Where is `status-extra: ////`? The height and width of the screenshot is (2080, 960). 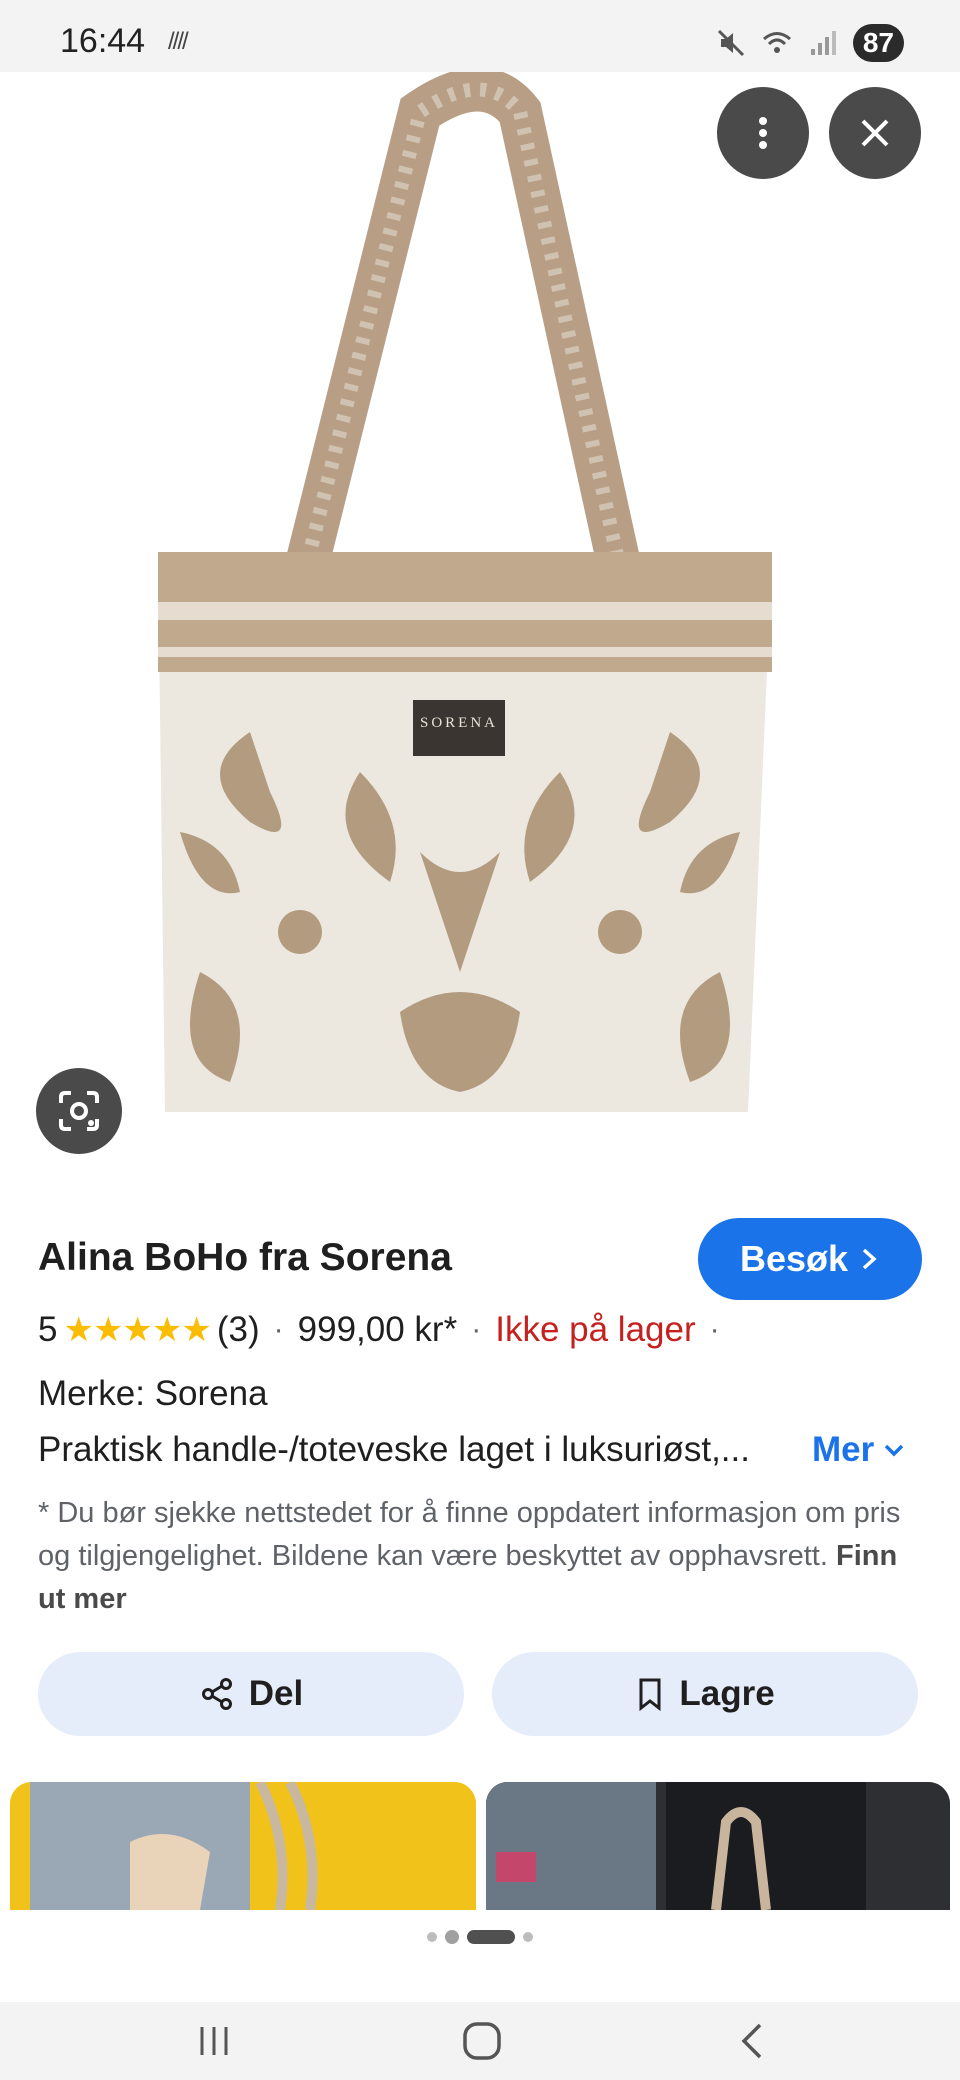
status-extra: //// is located at coordinates (178, 41).